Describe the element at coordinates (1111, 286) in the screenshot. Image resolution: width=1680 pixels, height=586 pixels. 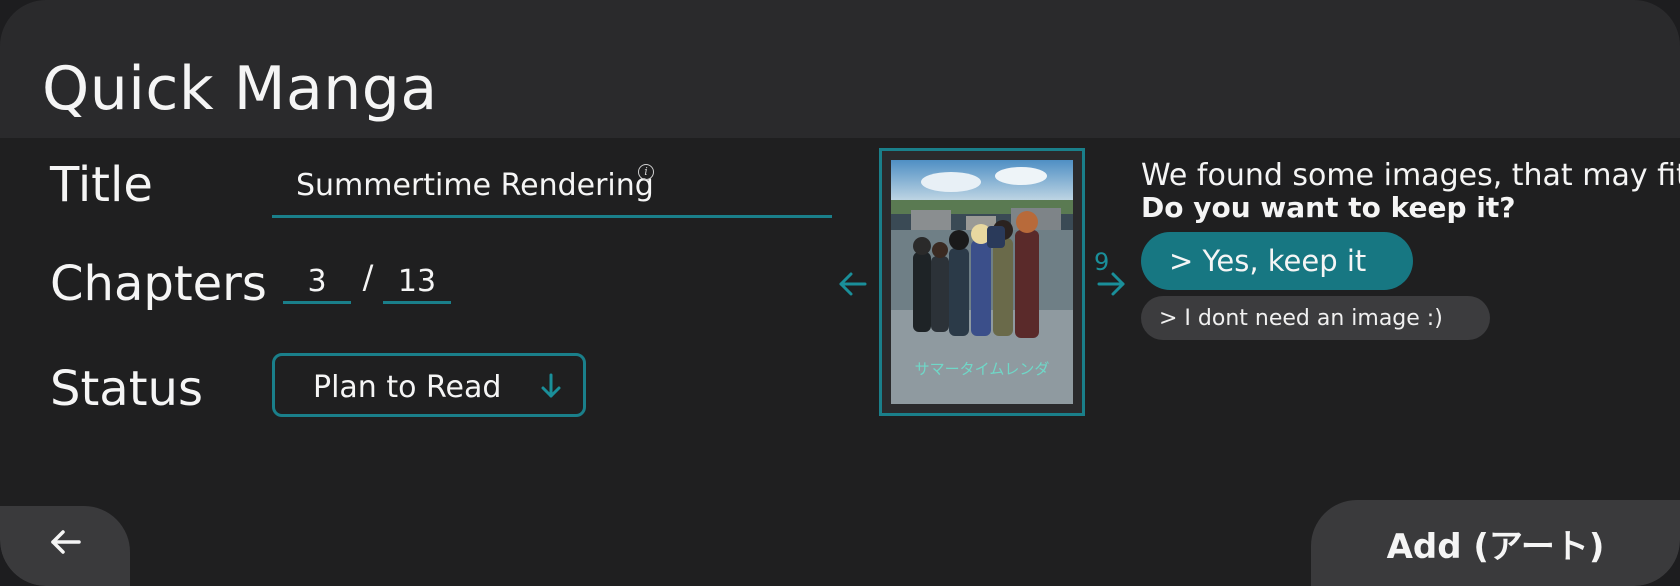
I see `next-image-arrow-icon` at that location.